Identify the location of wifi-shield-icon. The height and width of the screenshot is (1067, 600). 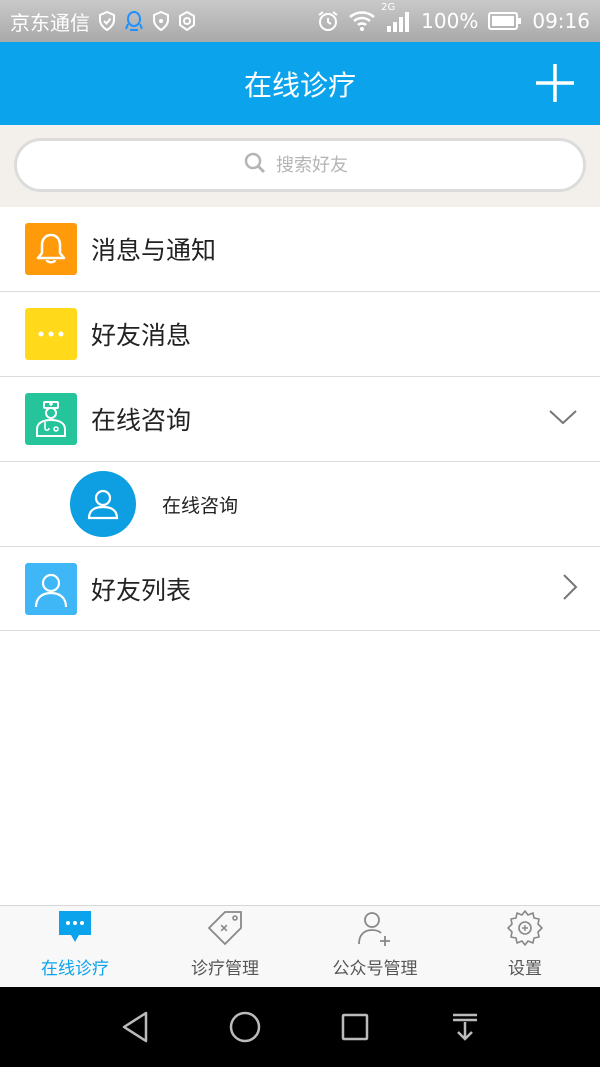
(161, 21).